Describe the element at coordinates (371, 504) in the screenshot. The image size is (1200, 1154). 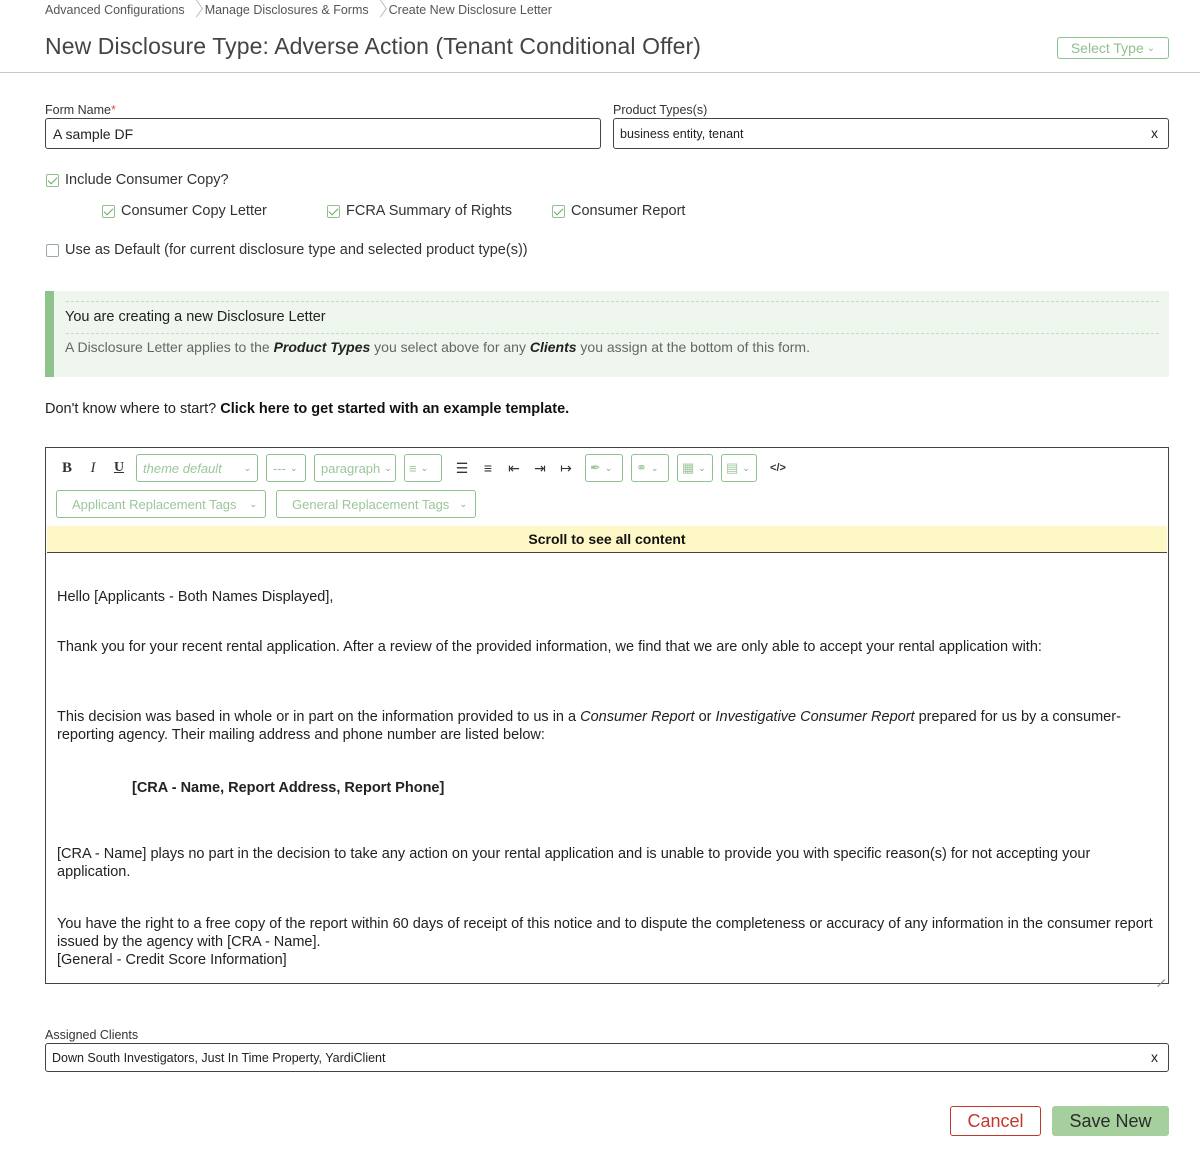
I see `general-tags-label: General Replacement Tags` at that location.